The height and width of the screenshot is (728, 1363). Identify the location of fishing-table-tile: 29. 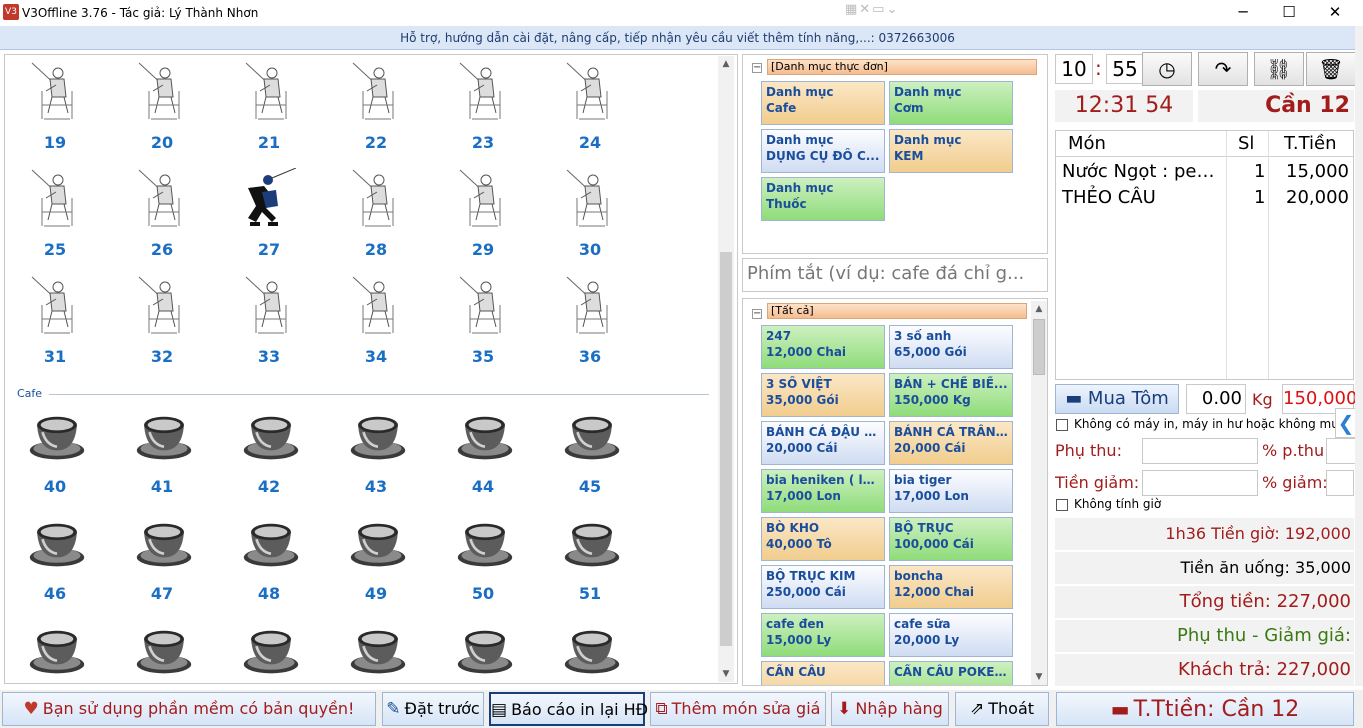
(483, 218).